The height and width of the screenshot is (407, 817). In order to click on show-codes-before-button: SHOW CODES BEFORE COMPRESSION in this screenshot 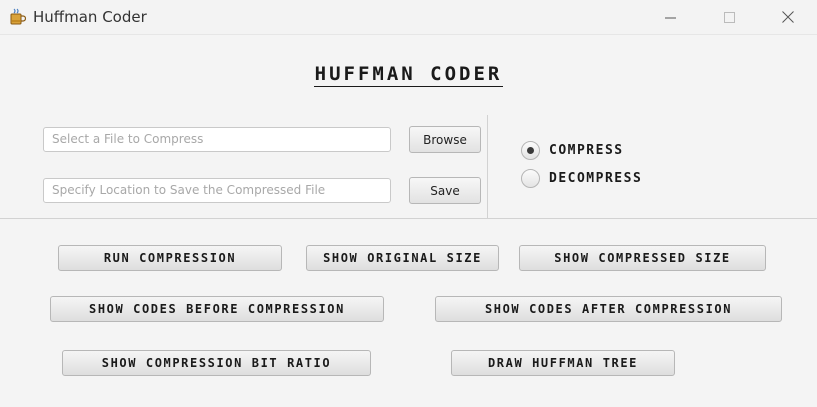, I will do `click(217, 309)`.